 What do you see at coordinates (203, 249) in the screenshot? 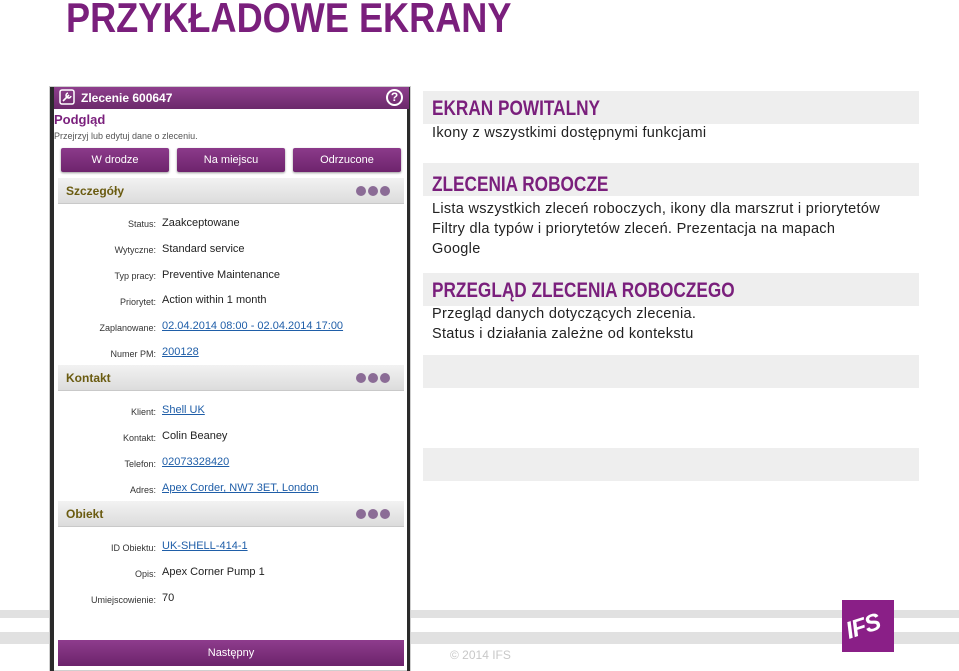
I see `field-value-guidelines: Standard service` at bounding box center [203, 249].